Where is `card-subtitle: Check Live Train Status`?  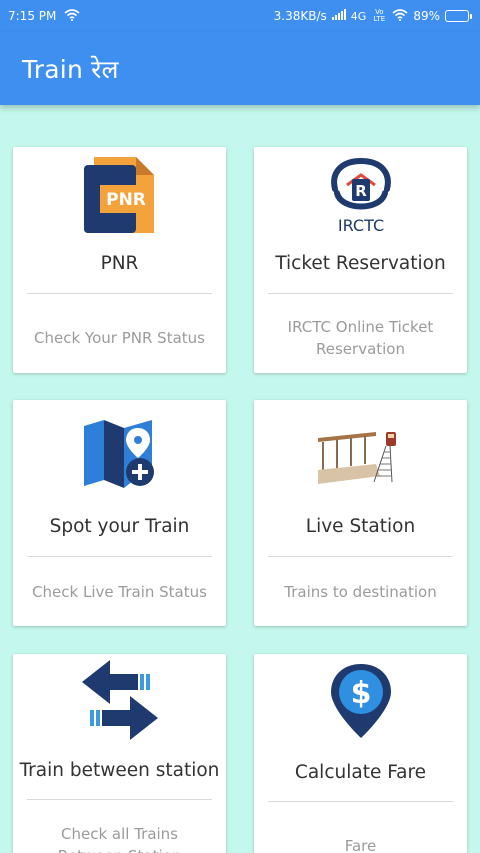 card-subtitle: Check Live Train Status is located at coordinates (119, 592).